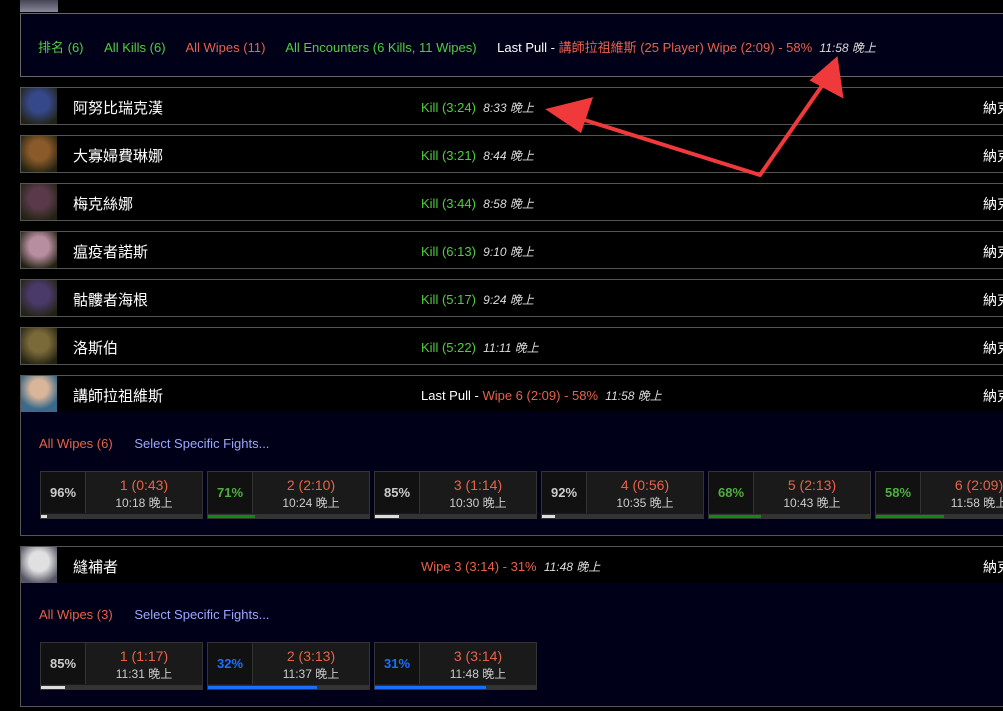 The width and height of the screenshot is (1003, 711). What do you see at coordinates (686, 47) in the screenshot?
I see `last-pull-link: 講師拉祖維斯 (25 Player) Wipe (2:09) - 58%` at bounding box center [686, 47].